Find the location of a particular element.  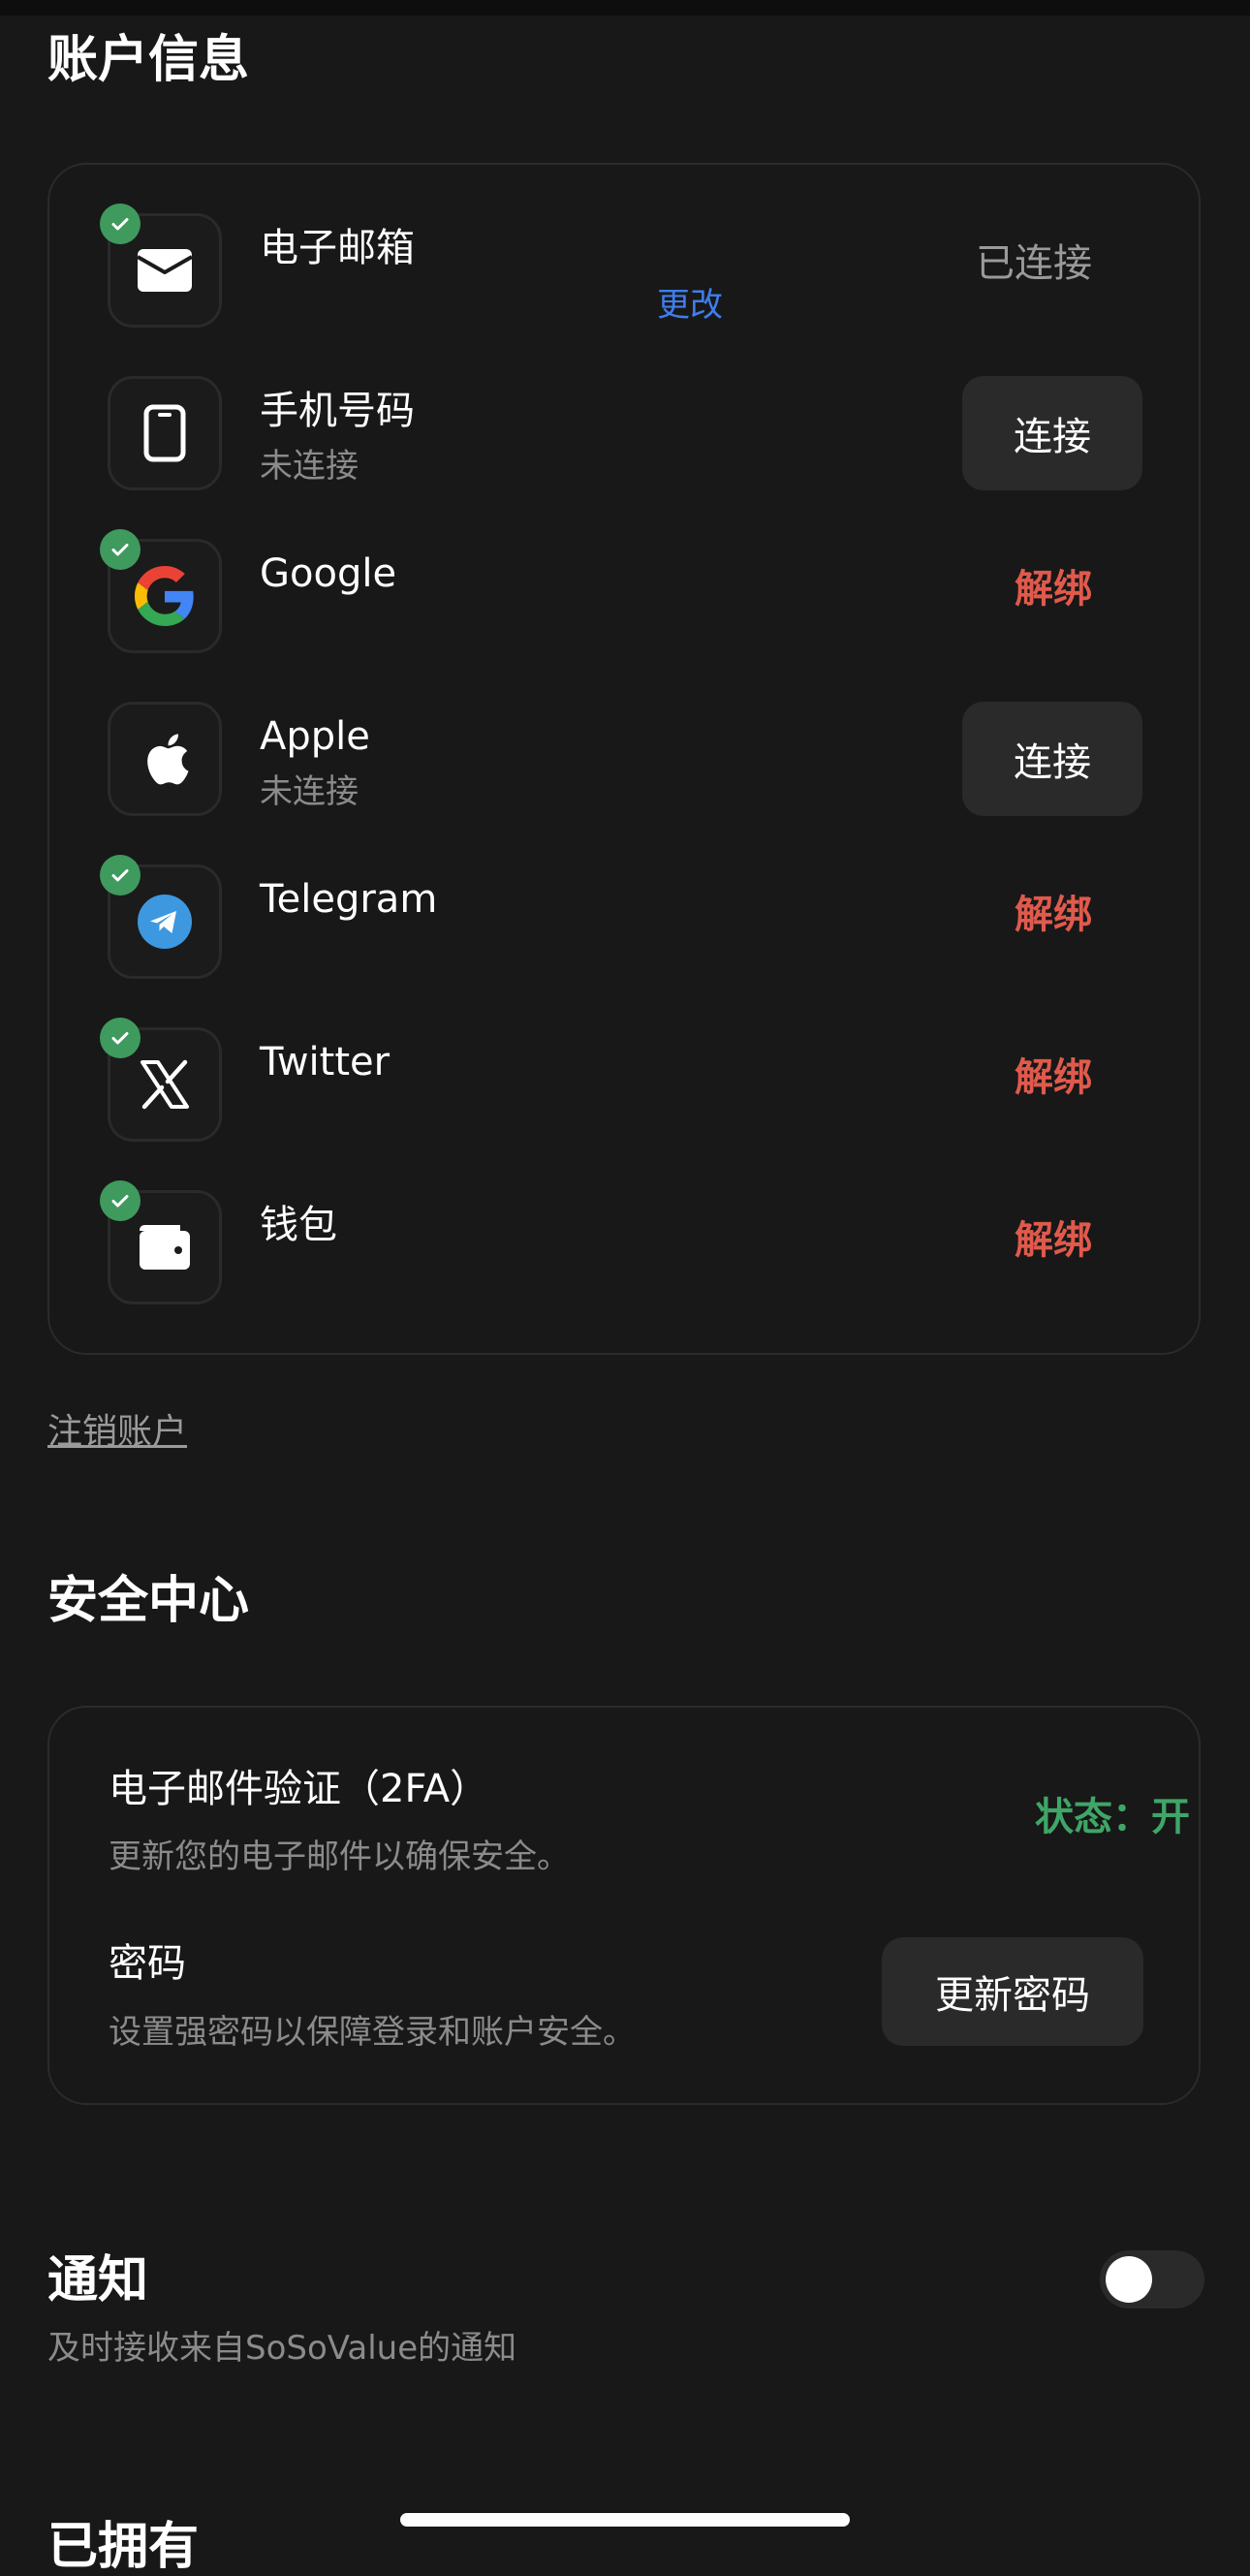

email-label: 电子邮箱 is located at coordinates (337, 248).